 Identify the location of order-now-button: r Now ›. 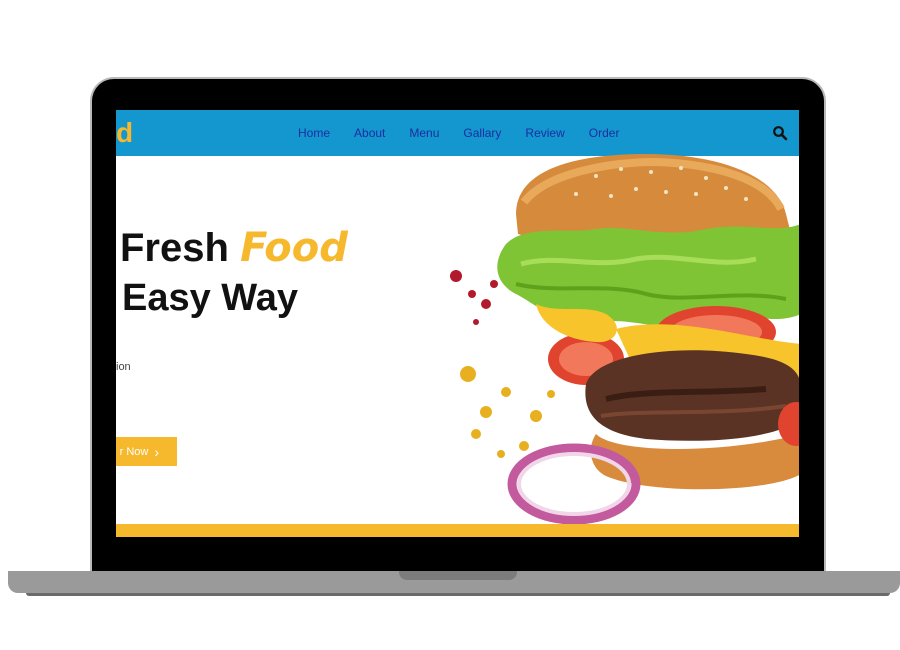
(146, 451).